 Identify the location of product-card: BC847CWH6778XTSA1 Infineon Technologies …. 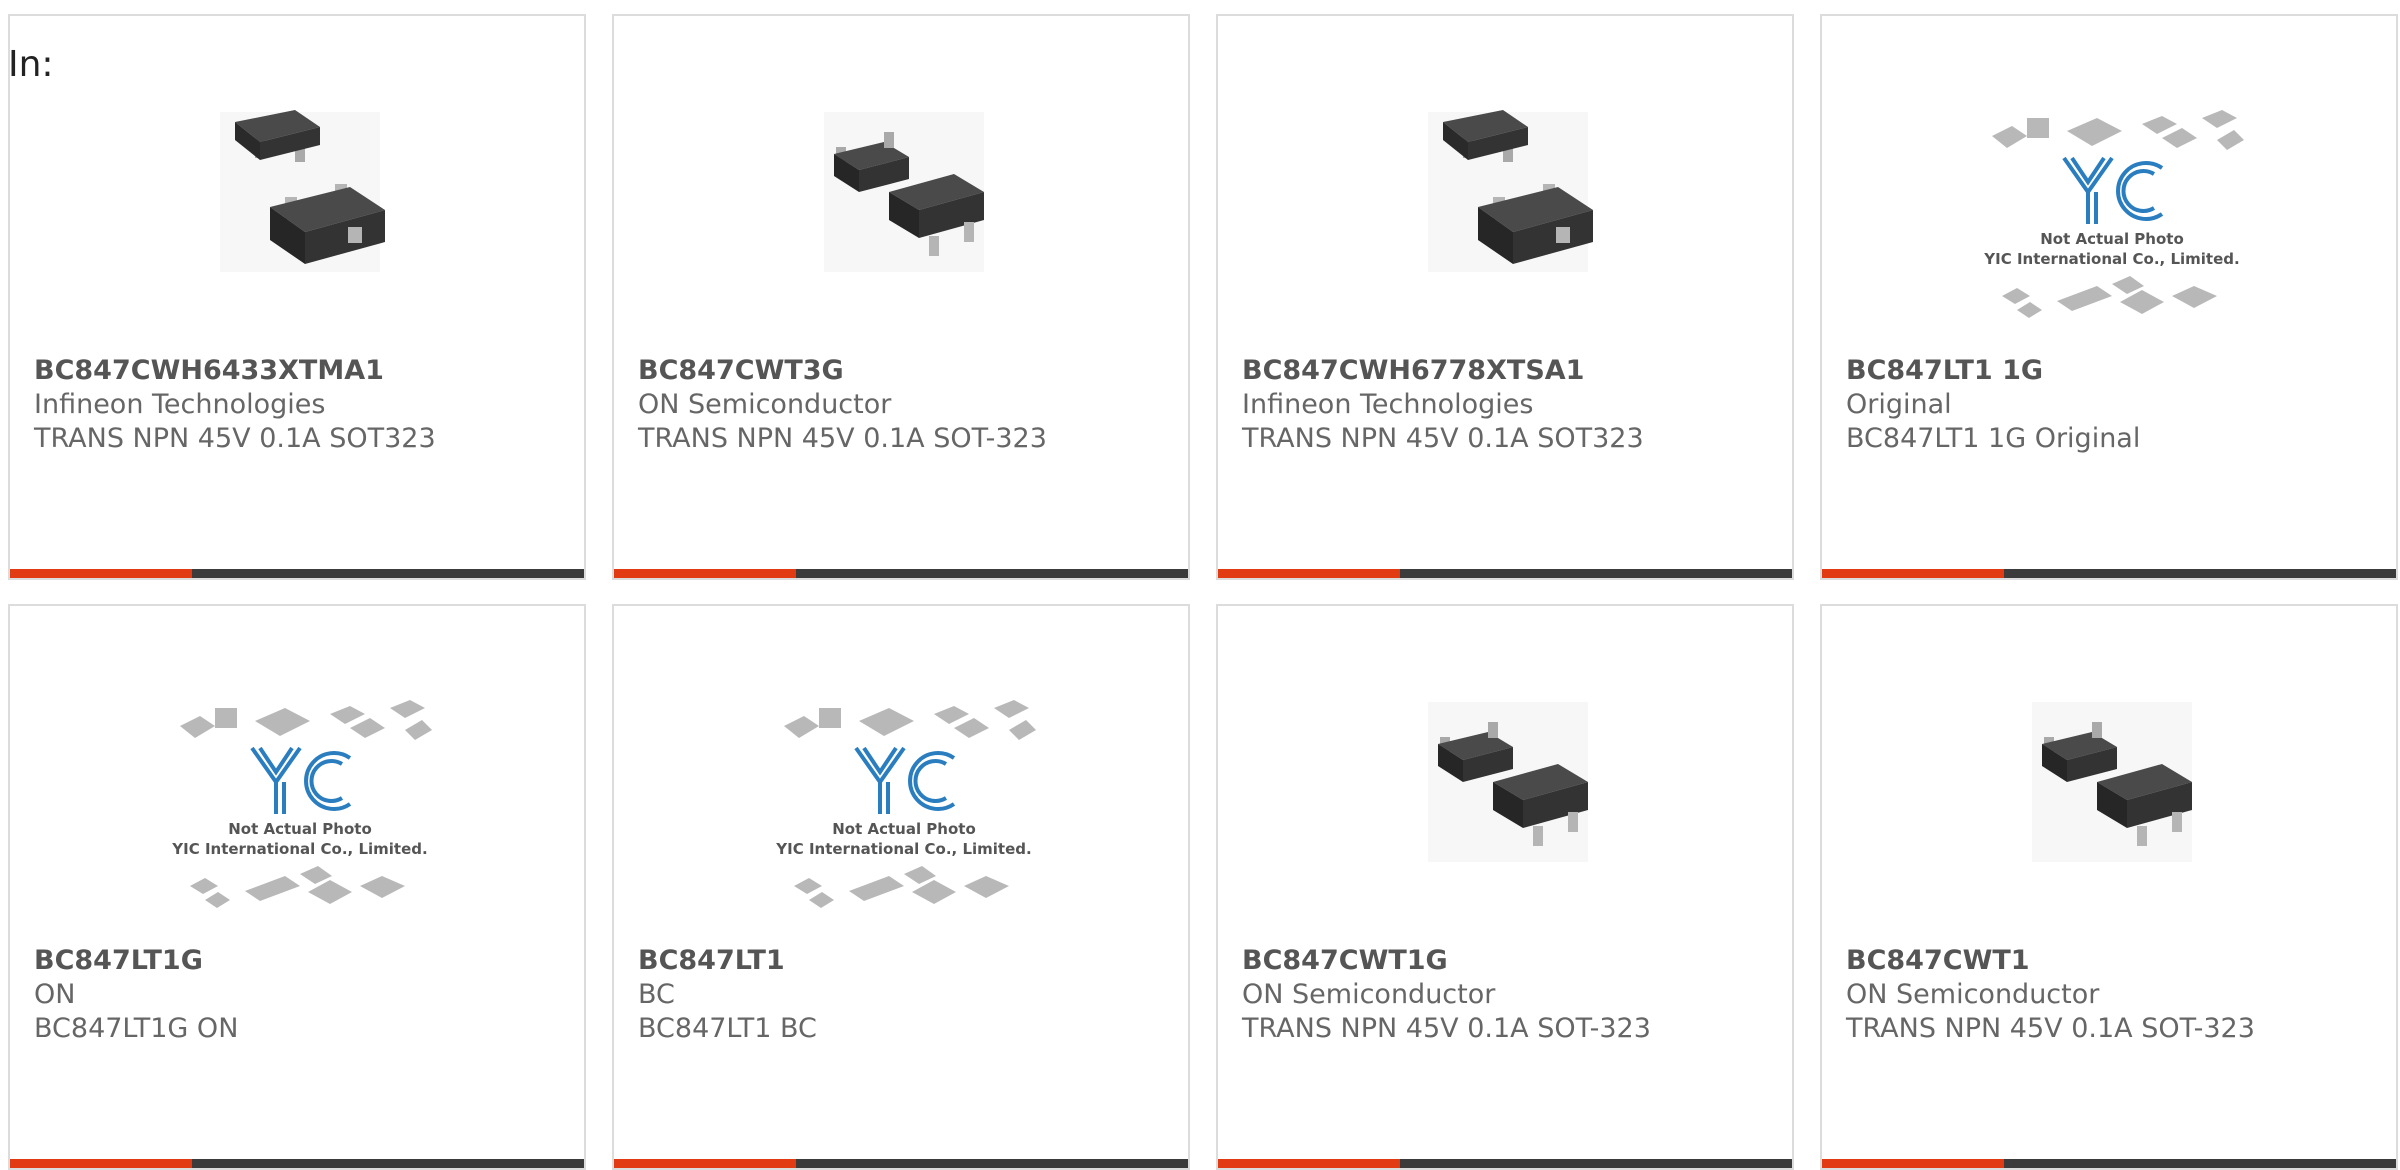
(1505, 297).